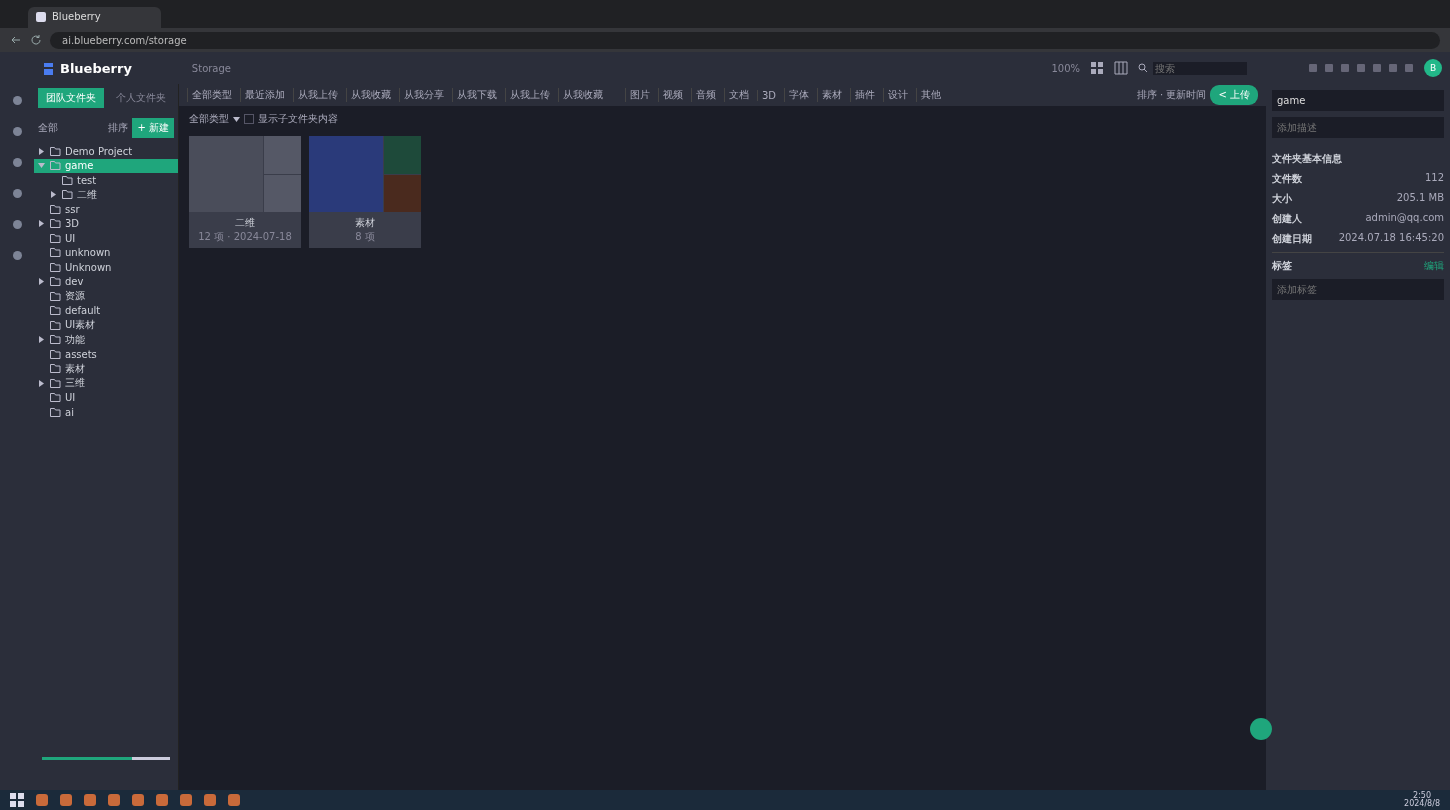 This screenshot has height=810, width=1450. Describe the element at coordinates (264, 95) in the screenshot. I see `filter-button: 最近添加` at that location.